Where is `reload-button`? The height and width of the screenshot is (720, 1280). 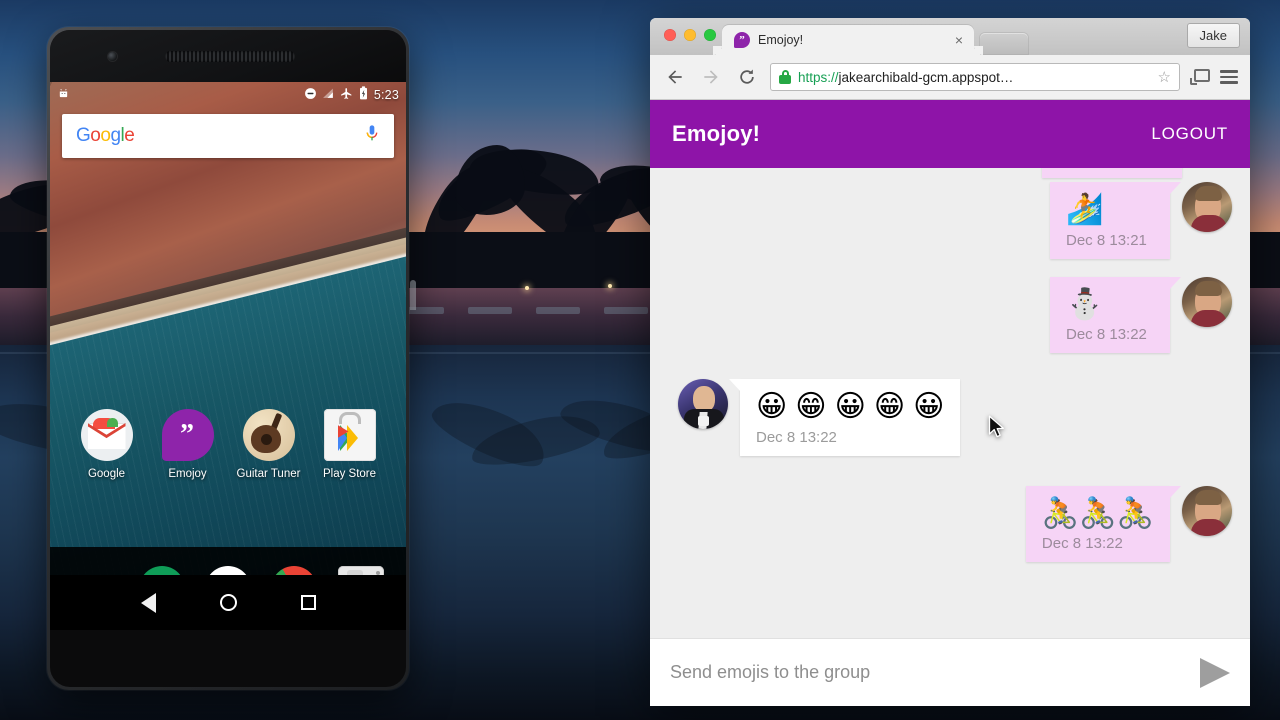 reload-button is located at coordinates (747, 77).